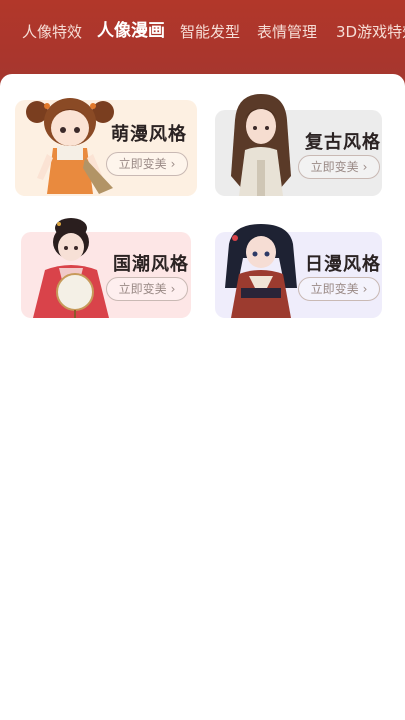 The width and height of the screenshot is (405, 720). I want to click on tab-smart-hairstyle: 智能发型, so click(210, 32).